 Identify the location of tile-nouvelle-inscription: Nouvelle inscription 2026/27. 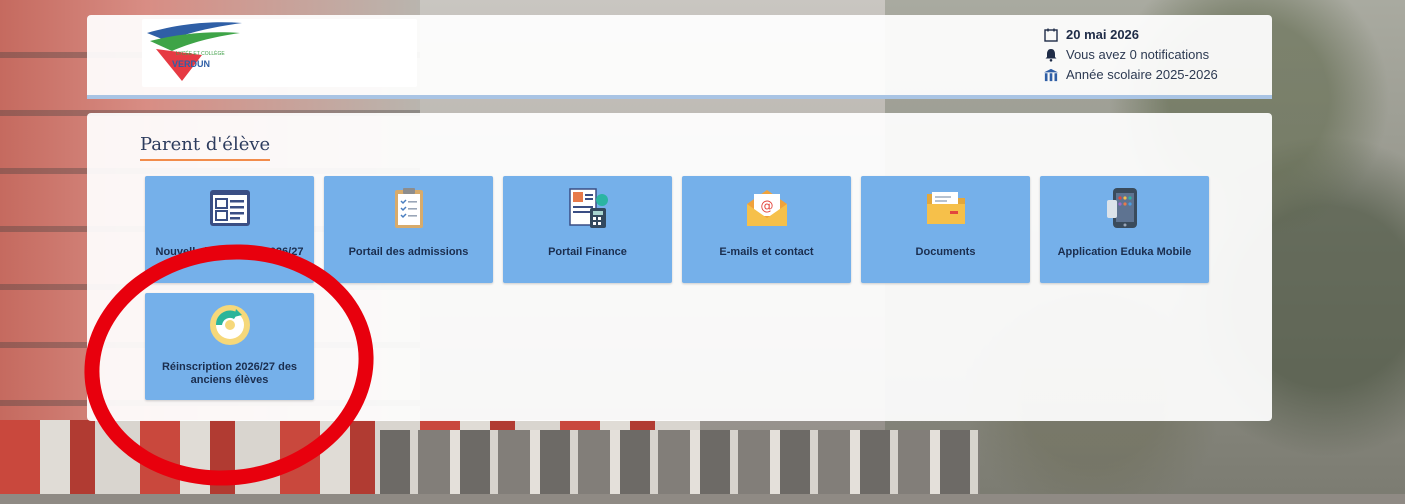
(229, 229).